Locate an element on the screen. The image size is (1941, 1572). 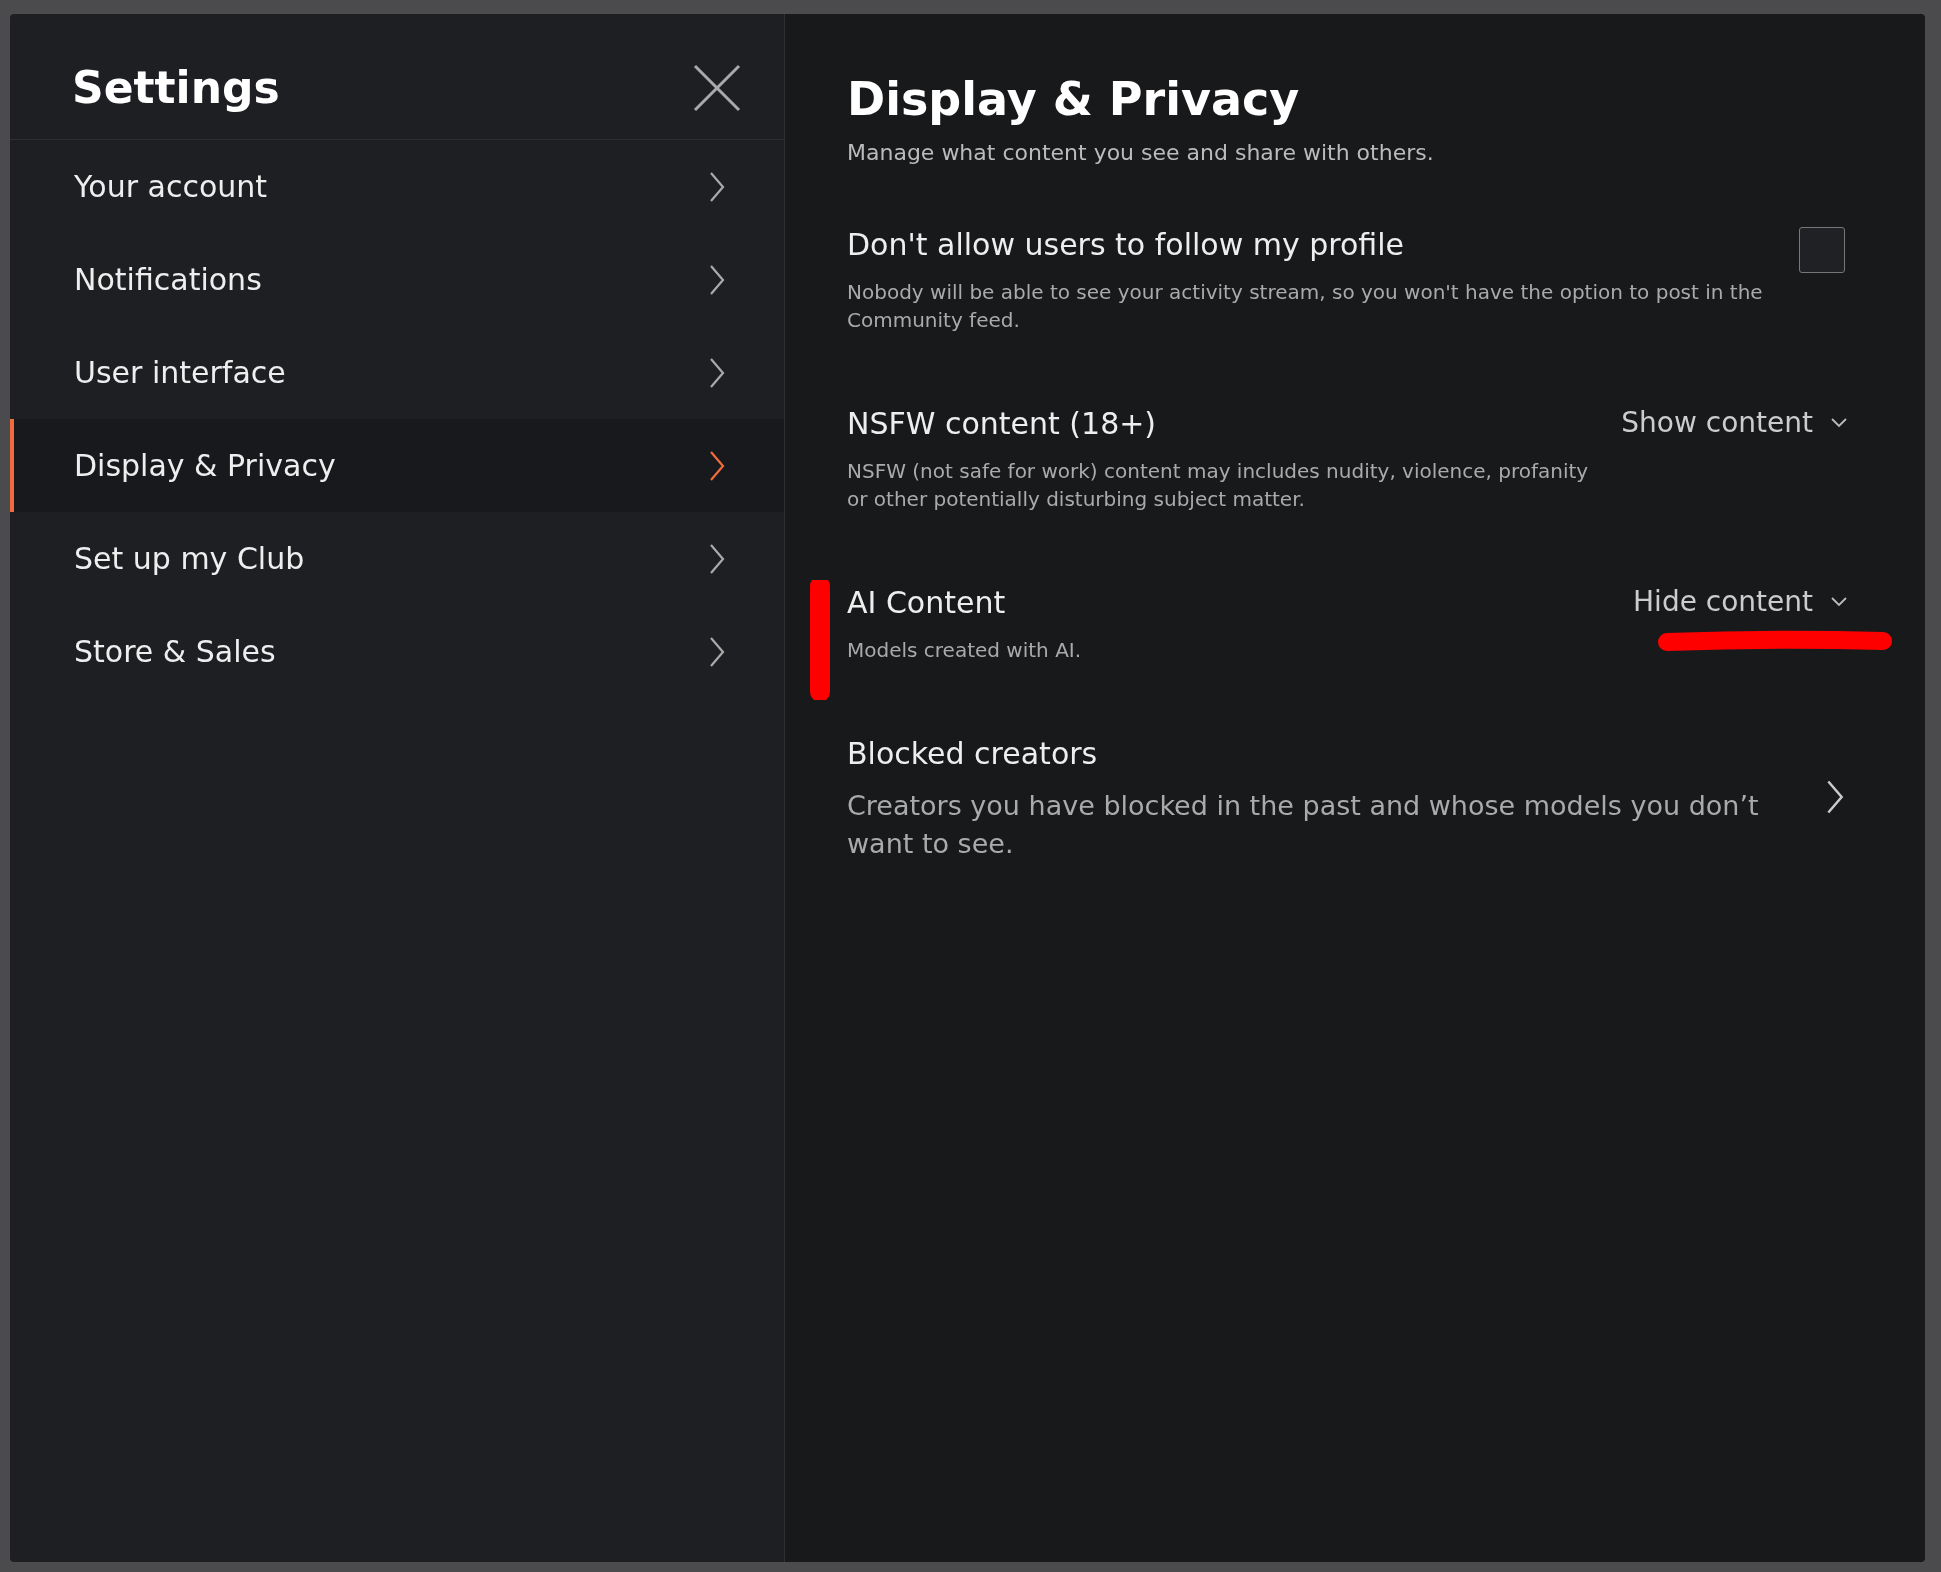
close-button is located at coordinates (717, 87).